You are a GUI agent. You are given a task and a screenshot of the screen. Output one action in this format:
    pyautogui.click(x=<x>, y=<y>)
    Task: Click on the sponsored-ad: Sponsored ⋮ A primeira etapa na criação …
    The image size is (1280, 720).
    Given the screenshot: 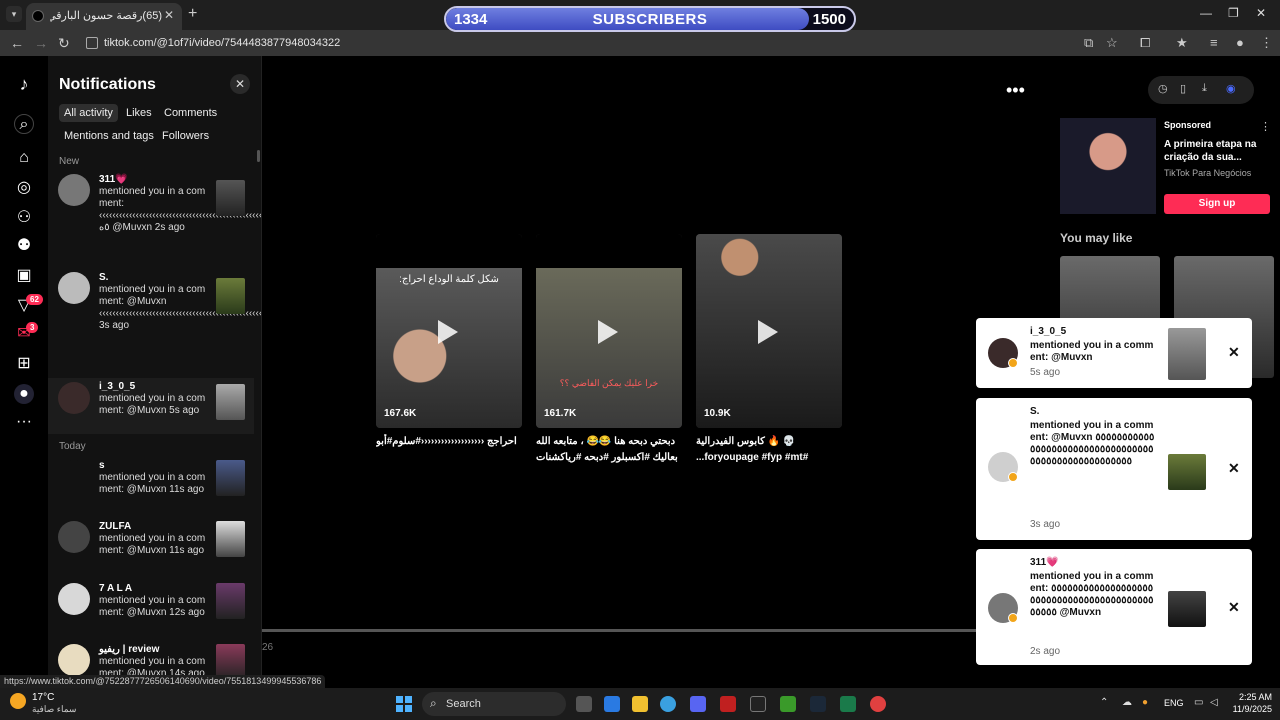 What is the action you would take?
    pyautogui.click(x=1166, y=166)
    